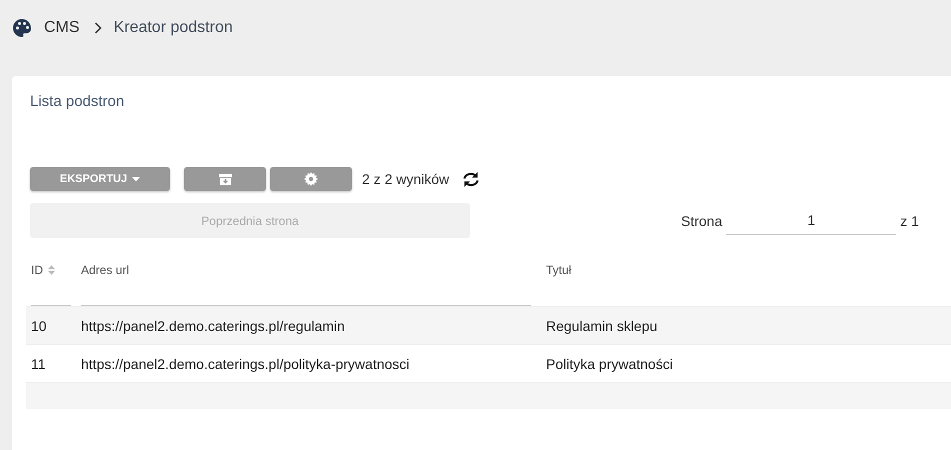  I want to click on card-title: Lista podstron, so click(78, 101).